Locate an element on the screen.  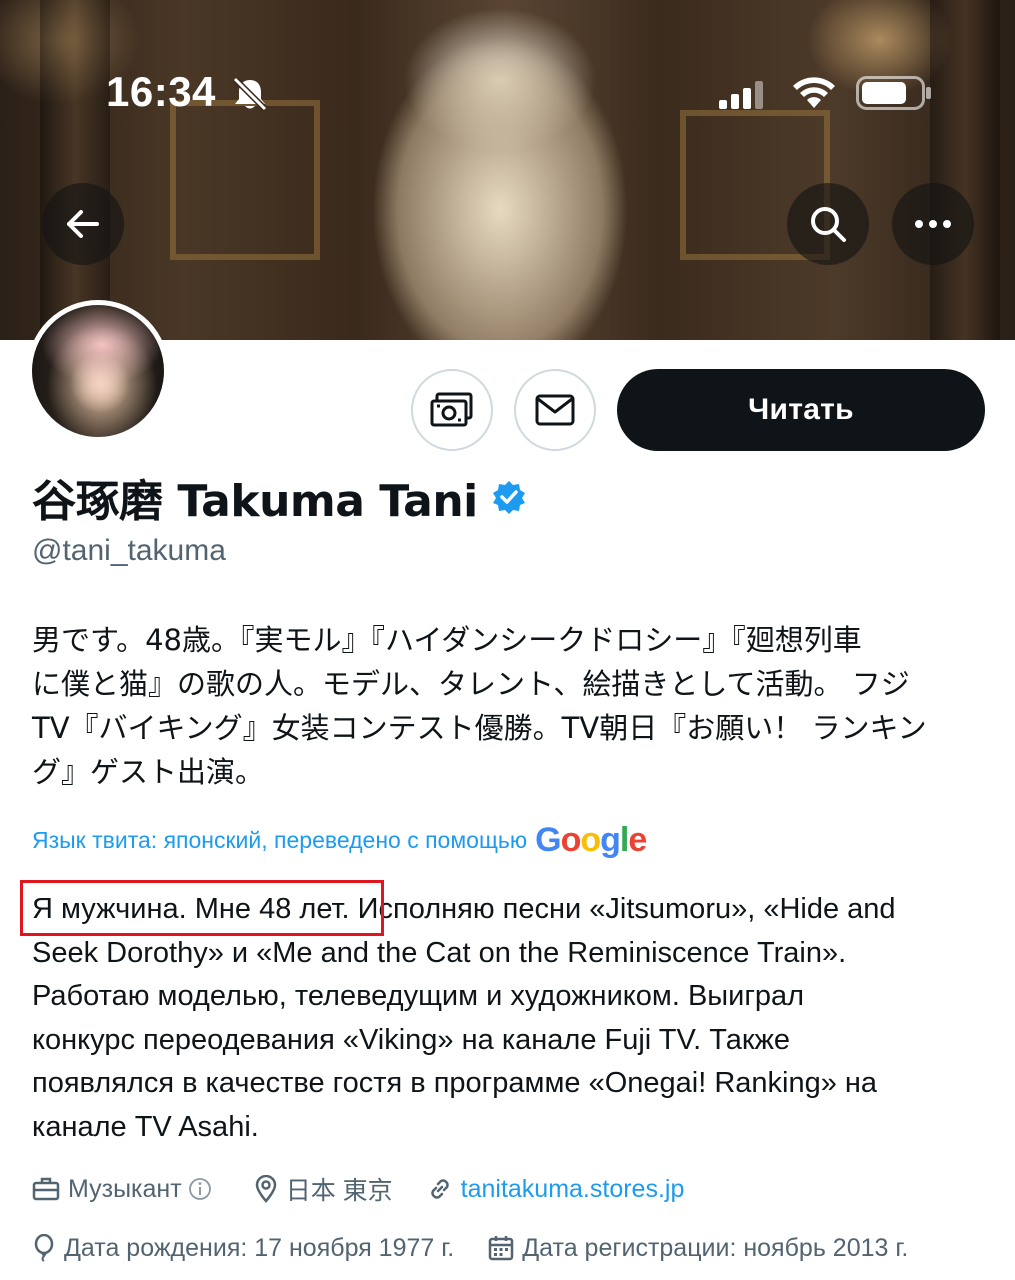
profile-name-row: 谷琢磨 Takuma Tani is located at coordinates (279, 497).